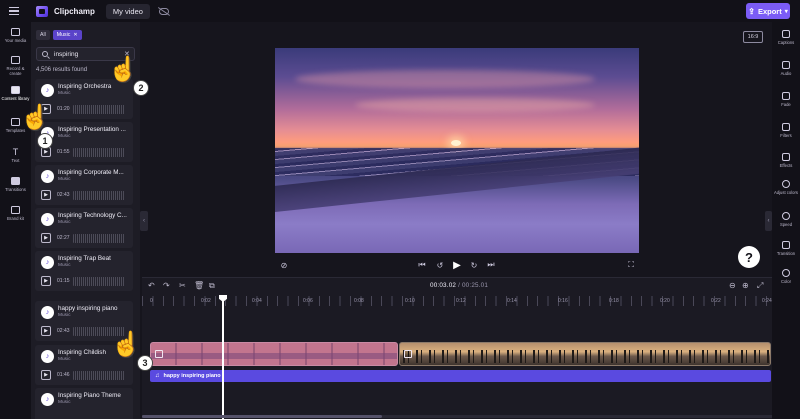  I want to click on undo-icon: ↶, so click(151, 285).